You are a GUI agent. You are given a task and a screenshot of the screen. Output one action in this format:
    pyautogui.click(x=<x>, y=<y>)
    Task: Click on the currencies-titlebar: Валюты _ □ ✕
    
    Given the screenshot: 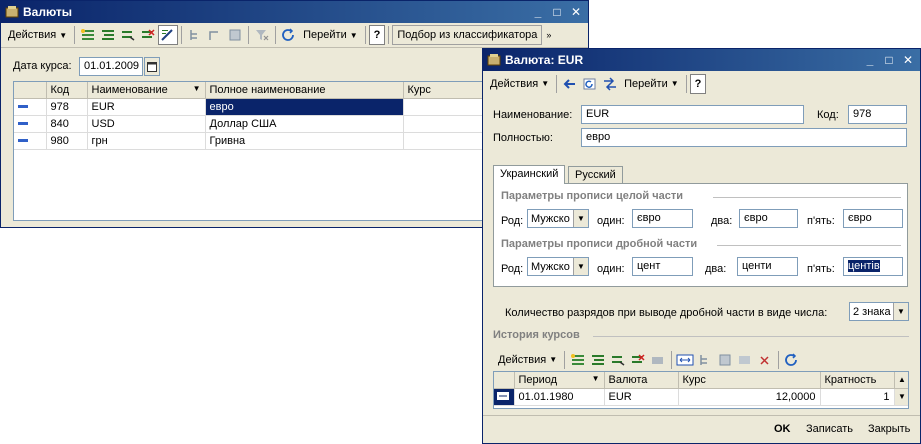 What is the action you would take?
    pyautogui.click(x=294, y=12)
    